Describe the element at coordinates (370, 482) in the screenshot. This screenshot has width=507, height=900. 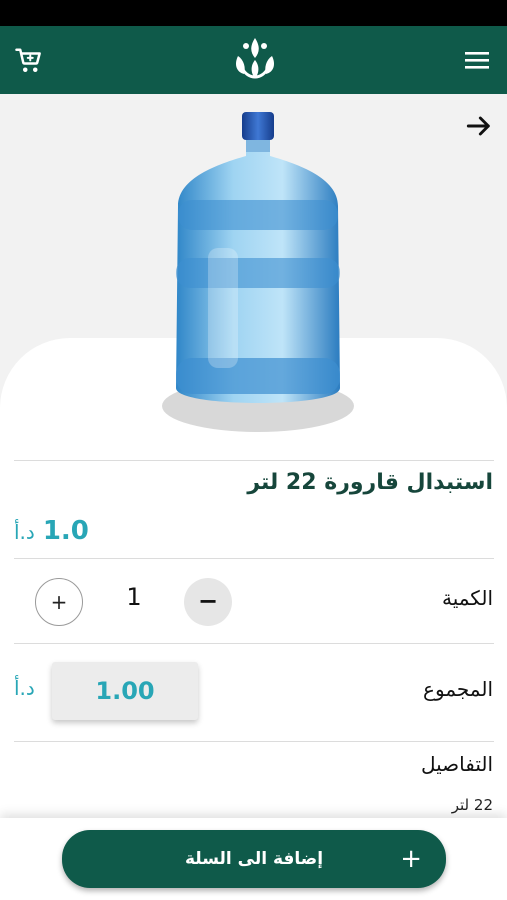
I see `product-title: استبدال قارورة 22 لتر` at that location.